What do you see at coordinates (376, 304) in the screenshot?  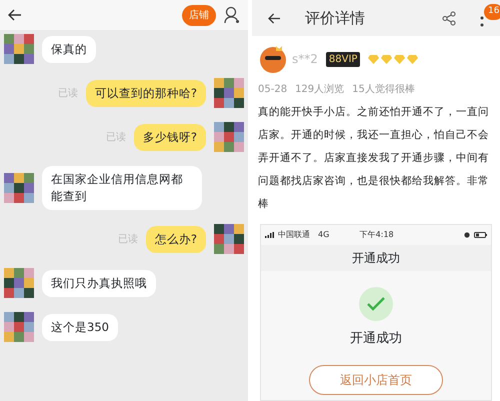 I see `success-icon` at bounding box center [376, 304].